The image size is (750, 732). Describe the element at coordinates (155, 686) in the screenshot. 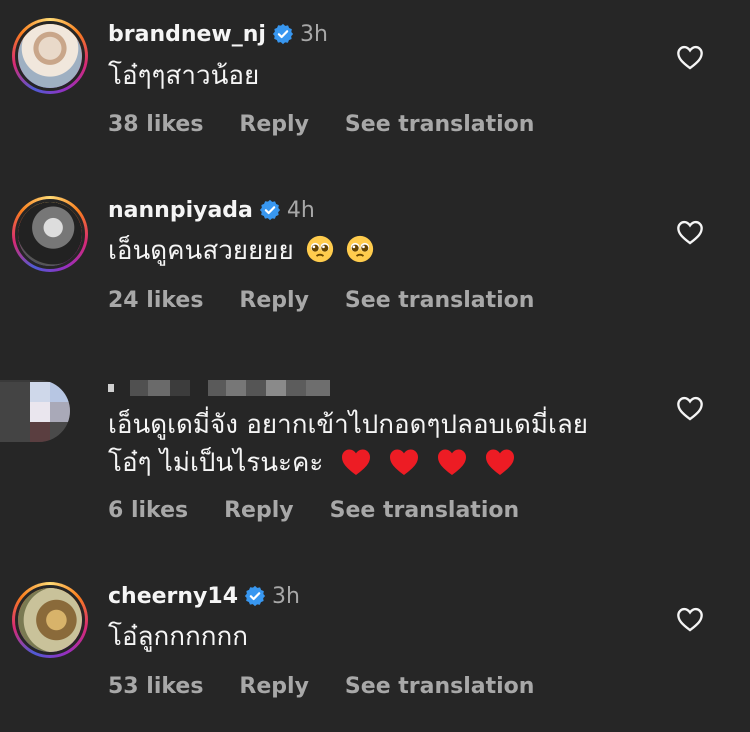

I see `likes-count: 53 likes` at that location.